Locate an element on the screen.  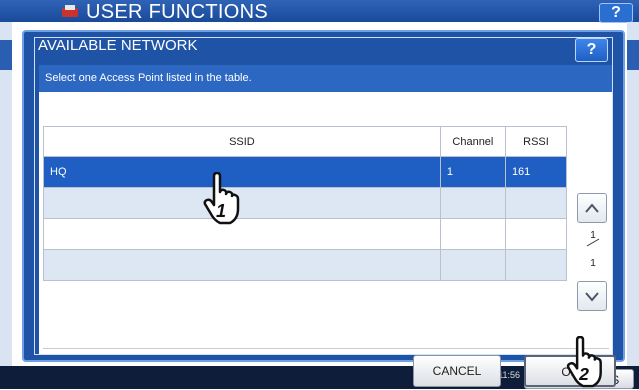
page-total: 1 is located at coordinates (593, 263).